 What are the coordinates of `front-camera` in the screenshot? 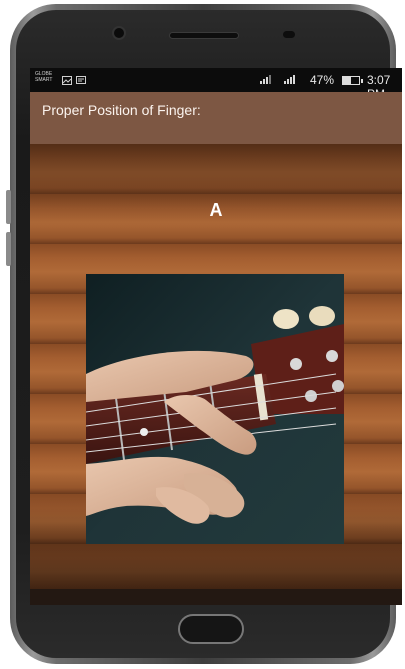 It's located at (119, 33).